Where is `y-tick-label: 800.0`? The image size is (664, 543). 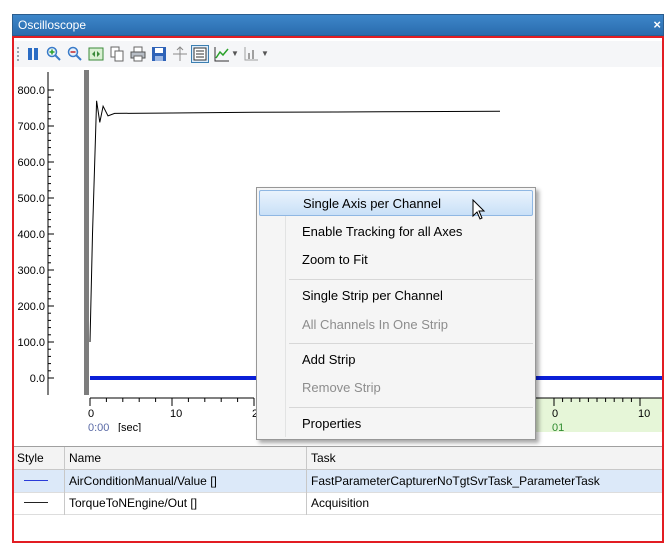
y-tick-label: 800.0 is located at coordinates (31, 91).